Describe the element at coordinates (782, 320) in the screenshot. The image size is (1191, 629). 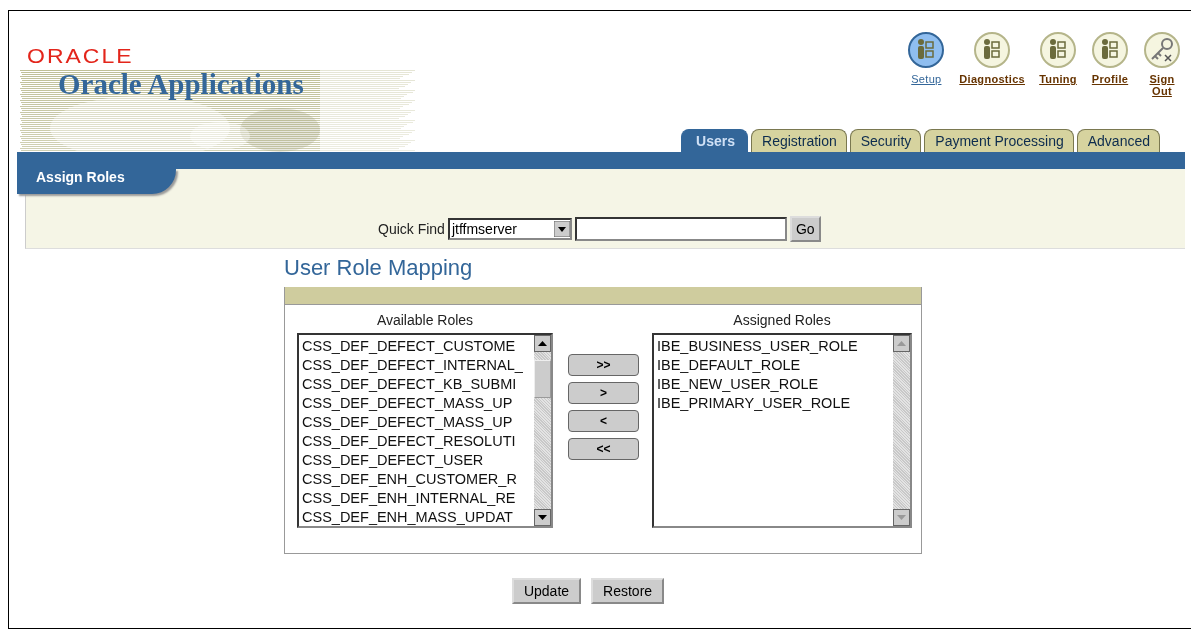
I see `list-heading: Assigned Roles` at that location.